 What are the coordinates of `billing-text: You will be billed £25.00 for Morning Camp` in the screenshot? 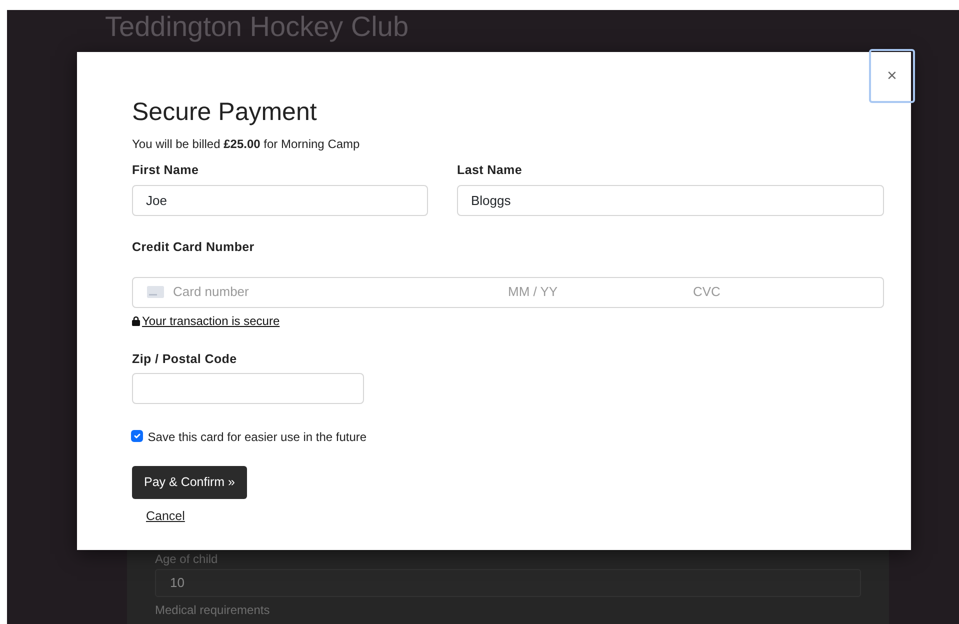 It's located at (246, 144).